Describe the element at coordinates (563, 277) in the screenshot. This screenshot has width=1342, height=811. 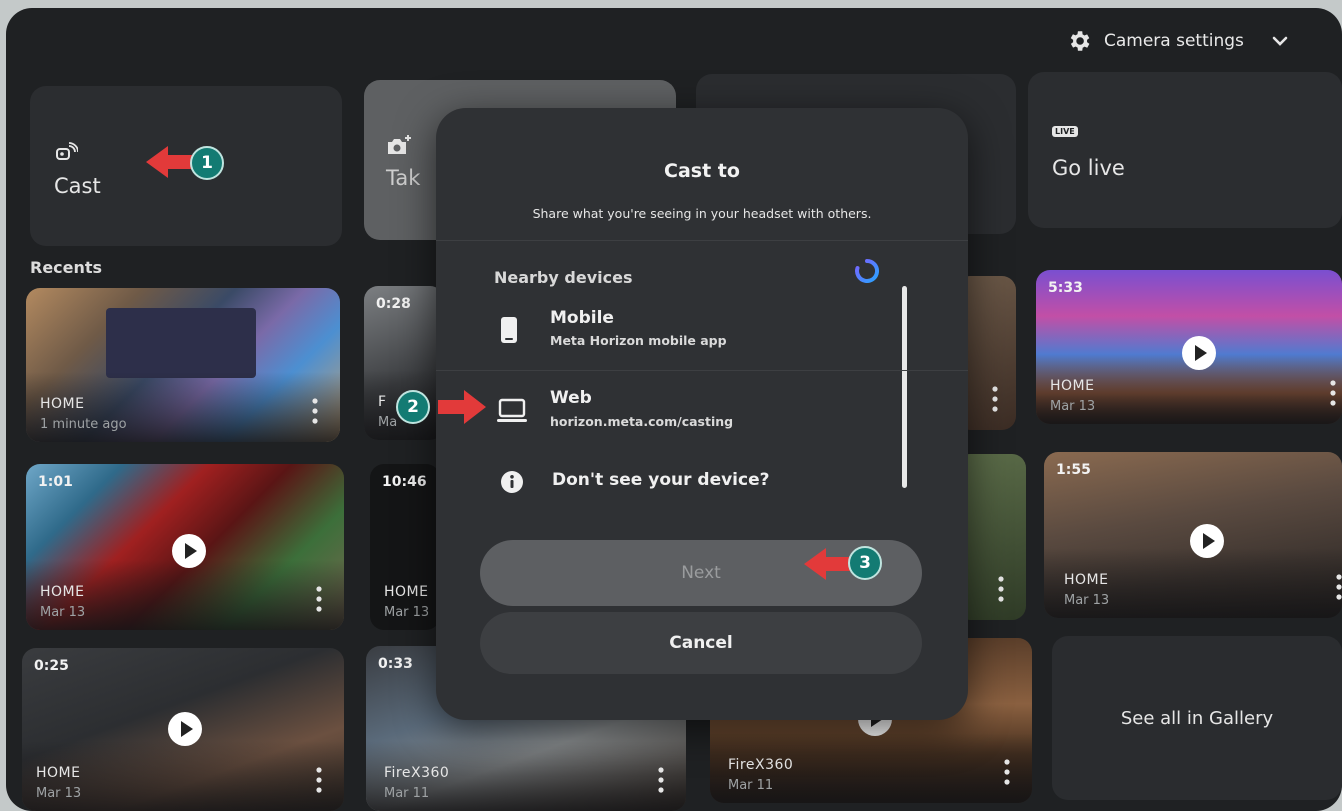
I see `nearby-devices-heading: Nearby devices` at that location.